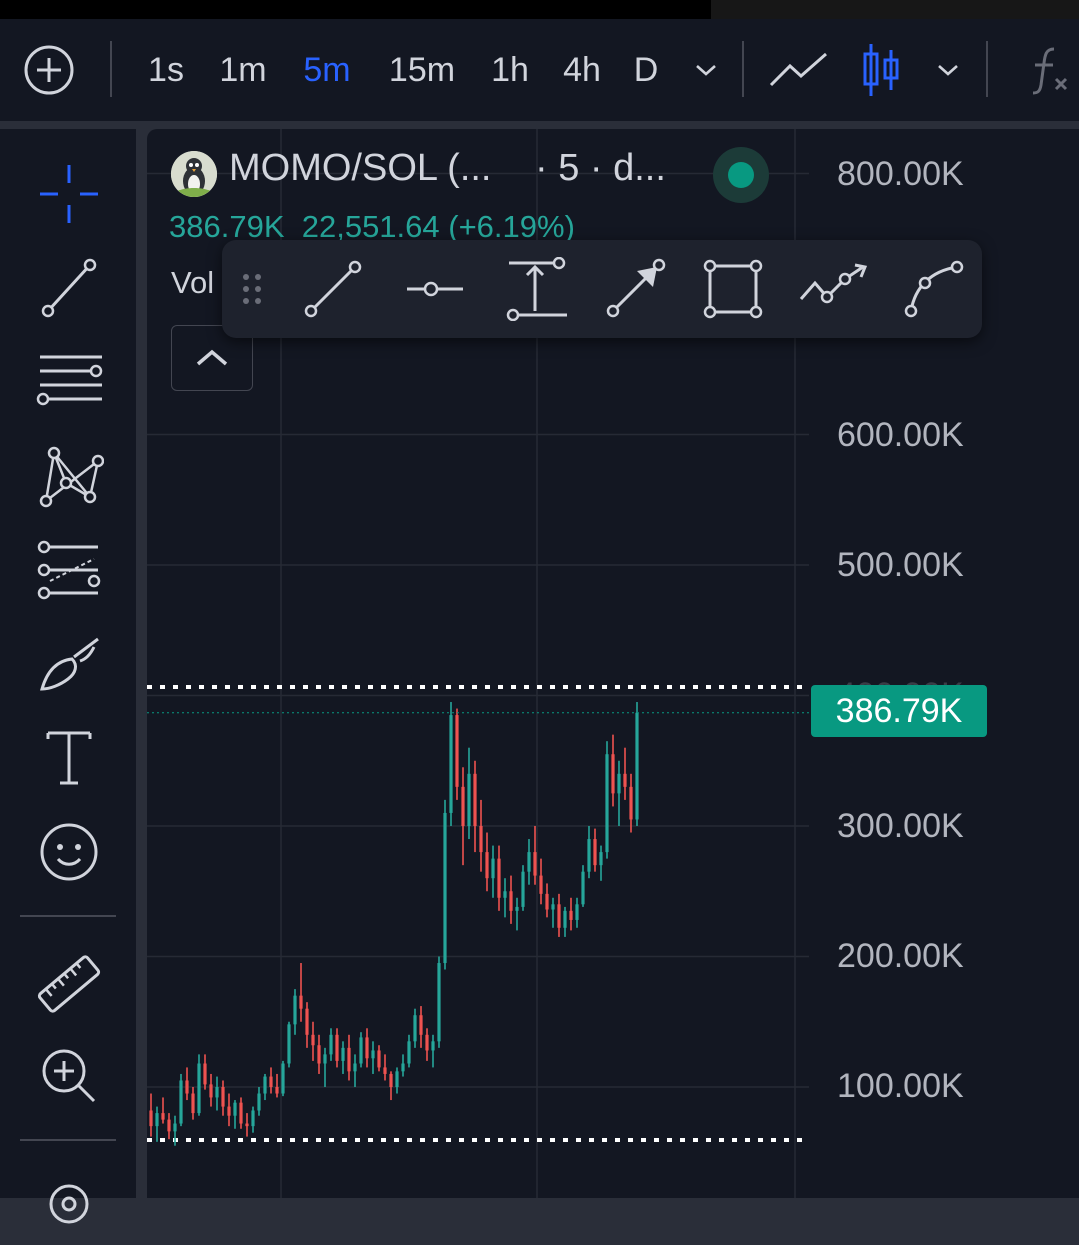  What do you see at coordinates (799, 70) in the screenshot?
I see `line-chart-icon` at bounding box center [799, 70].